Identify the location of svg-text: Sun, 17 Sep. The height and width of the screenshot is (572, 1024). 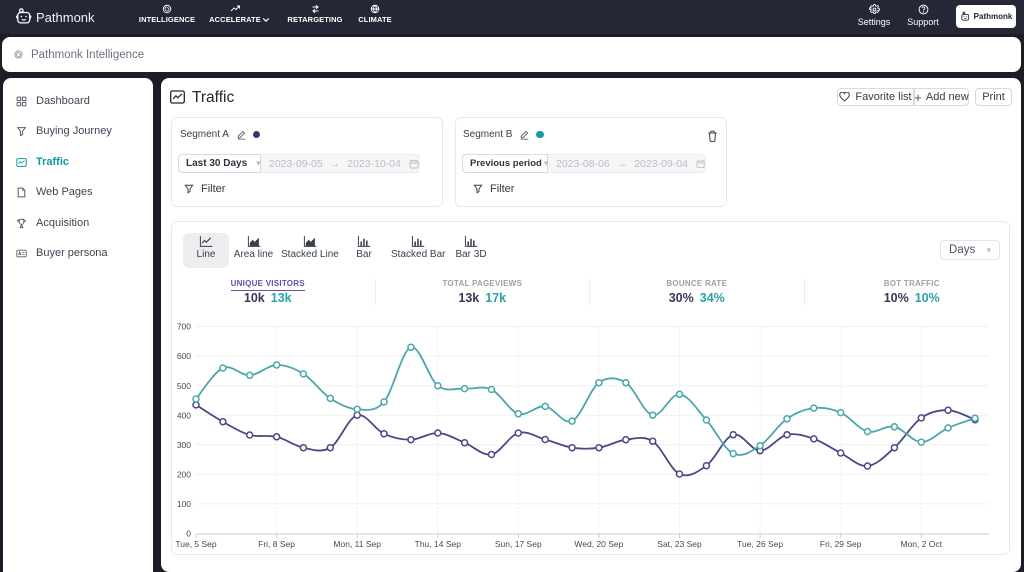
(518, 544).